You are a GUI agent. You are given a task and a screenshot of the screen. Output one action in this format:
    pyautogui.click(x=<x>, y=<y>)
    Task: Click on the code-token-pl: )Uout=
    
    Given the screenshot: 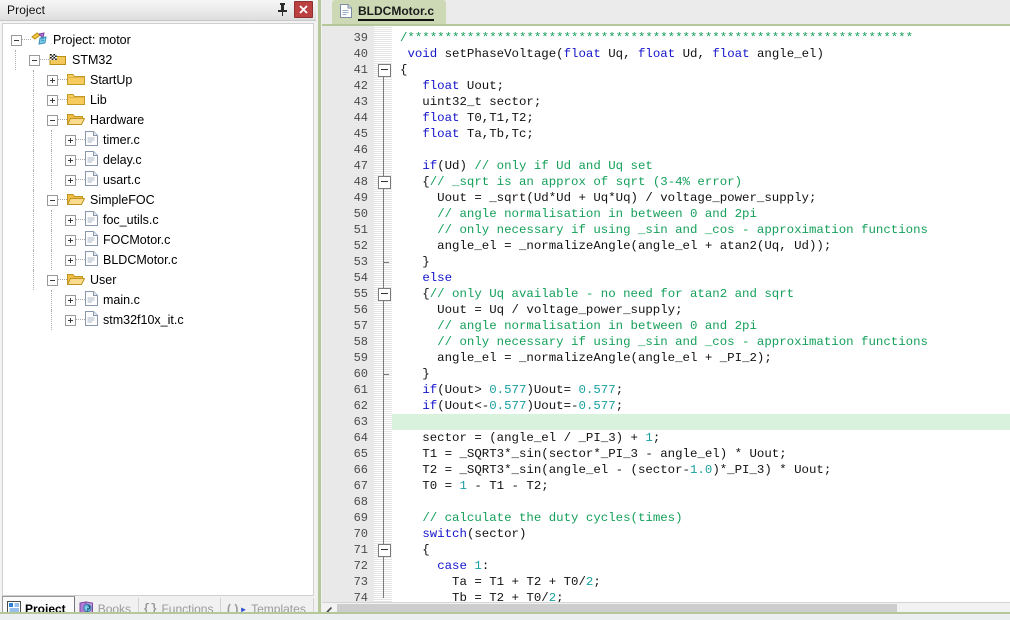 What is the action you would take?
    pyautogui.click(x=552, y=390)
    